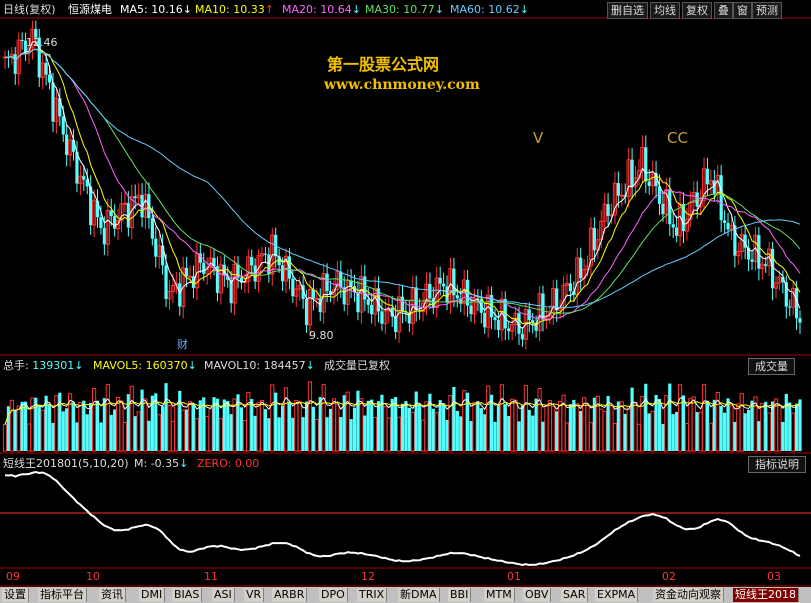 This screenshot has width=811, height=603. What do you see at coordinates (62, 595) in the screenshot?
I see `tab-indicator-platform: 指标平台` at bounding box center [62, 595].